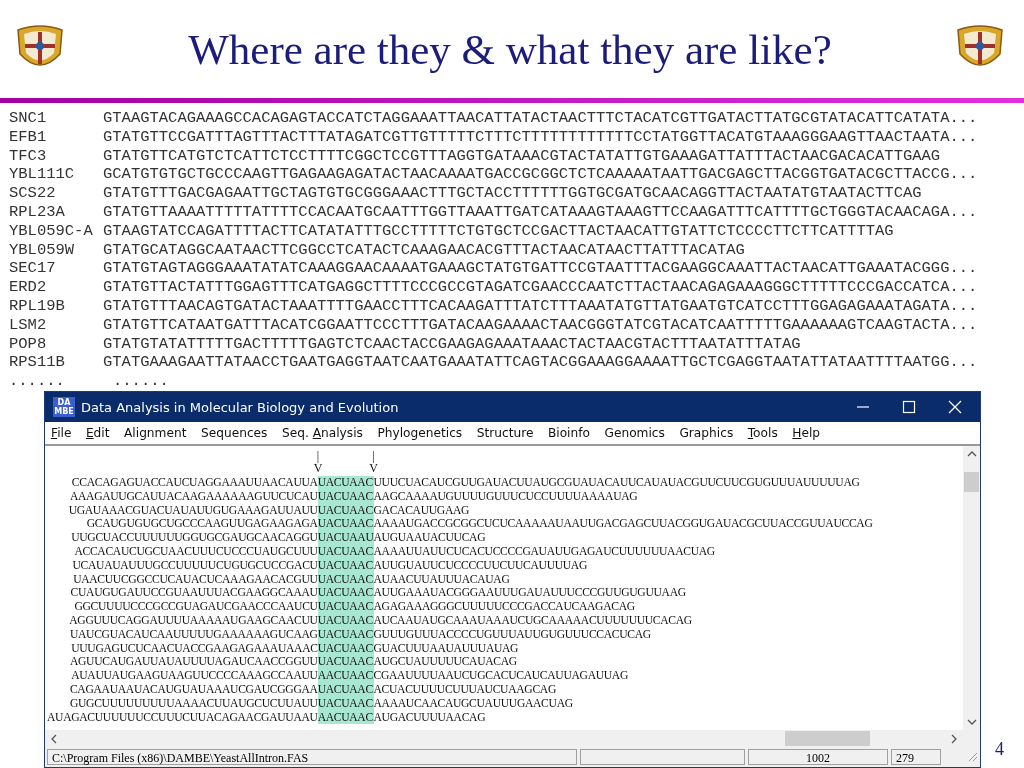 This screenshot has width=1024, height=768. Describe the element at coordinates (533, 620) in the screenshot. I see `sequence-text: AUCAAUAUGCAAAUAAAUCUGCAAAAACUUUUUUUCACAG` at that location.